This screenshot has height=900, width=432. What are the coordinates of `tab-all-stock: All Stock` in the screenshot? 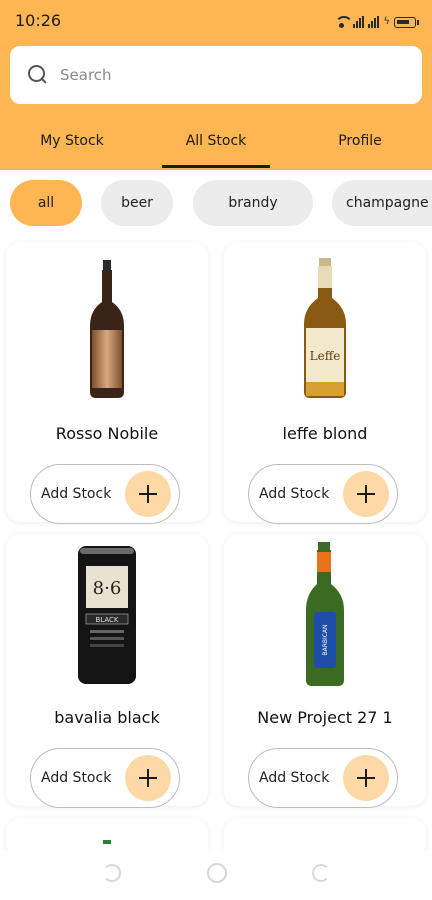 It's located at (216, 141).